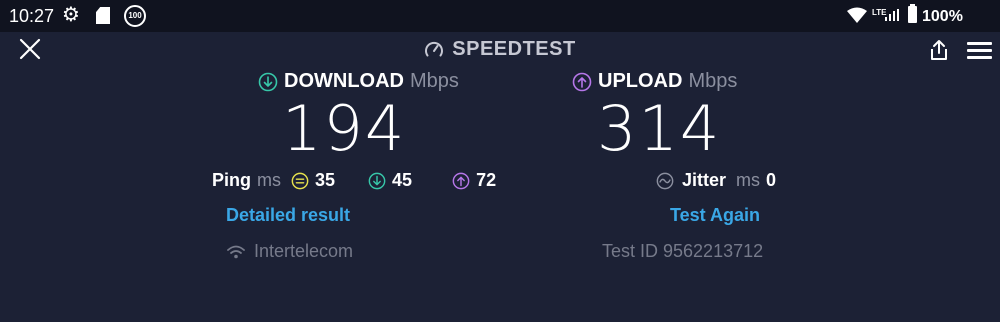 The width and height of the screenshot is (1000, 322). I want to click on download-latency-icon, so click(377, 180).